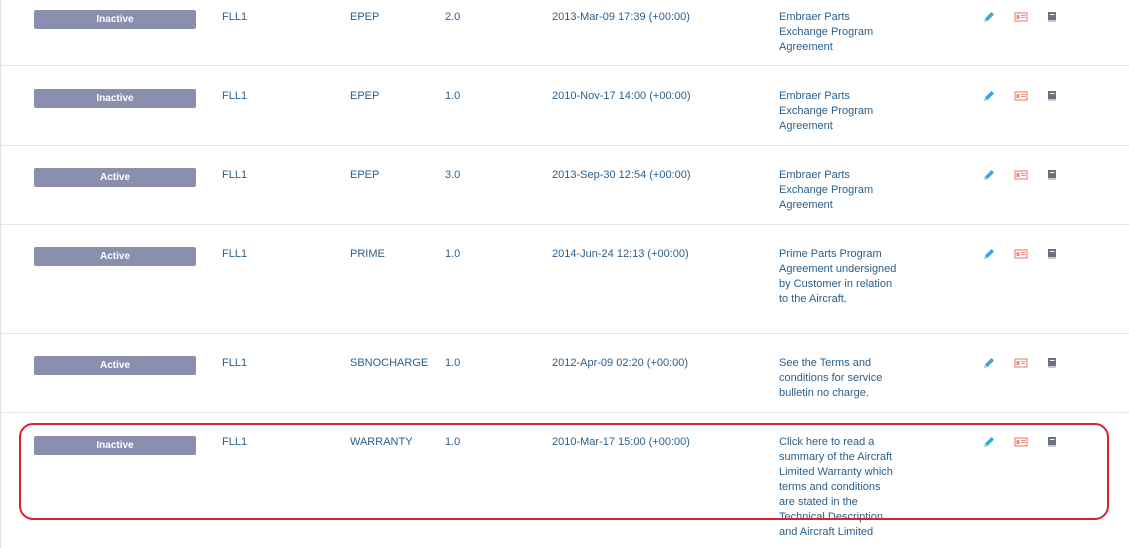 Image resolution: width=1129 pixels, height=548 pixels. I want to click on date-cell: 2010-Nov-17 14:00 (+00:00), so click(621, 96).